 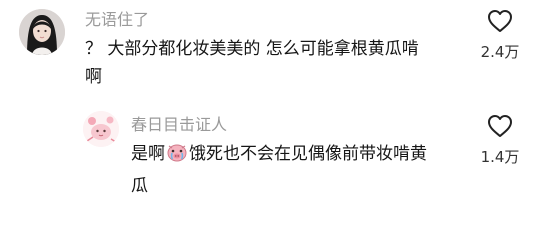 I want to click on crying-pig-emoji-icon, so click(x=177, y=156).